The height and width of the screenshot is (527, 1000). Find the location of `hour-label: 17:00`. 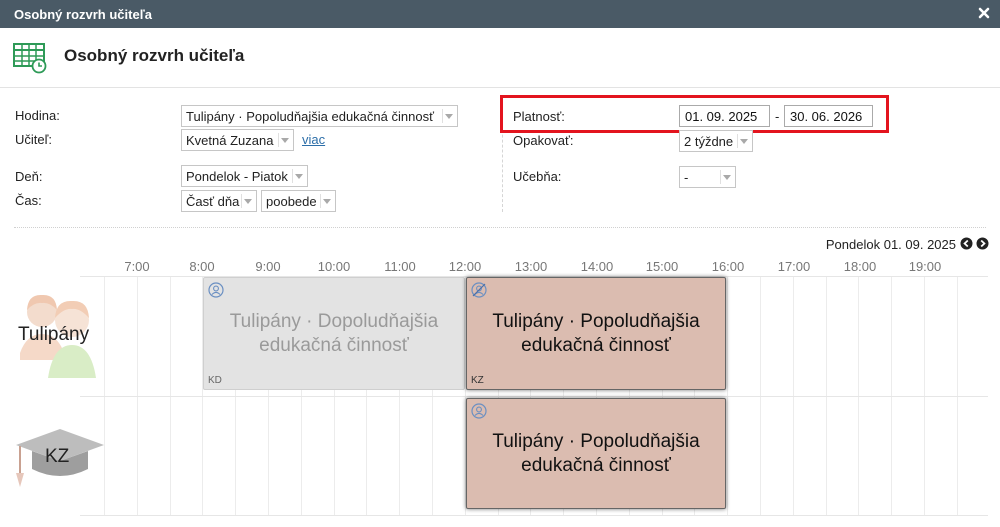

hour-label: 17:00 is located at coordinates (794, 266).